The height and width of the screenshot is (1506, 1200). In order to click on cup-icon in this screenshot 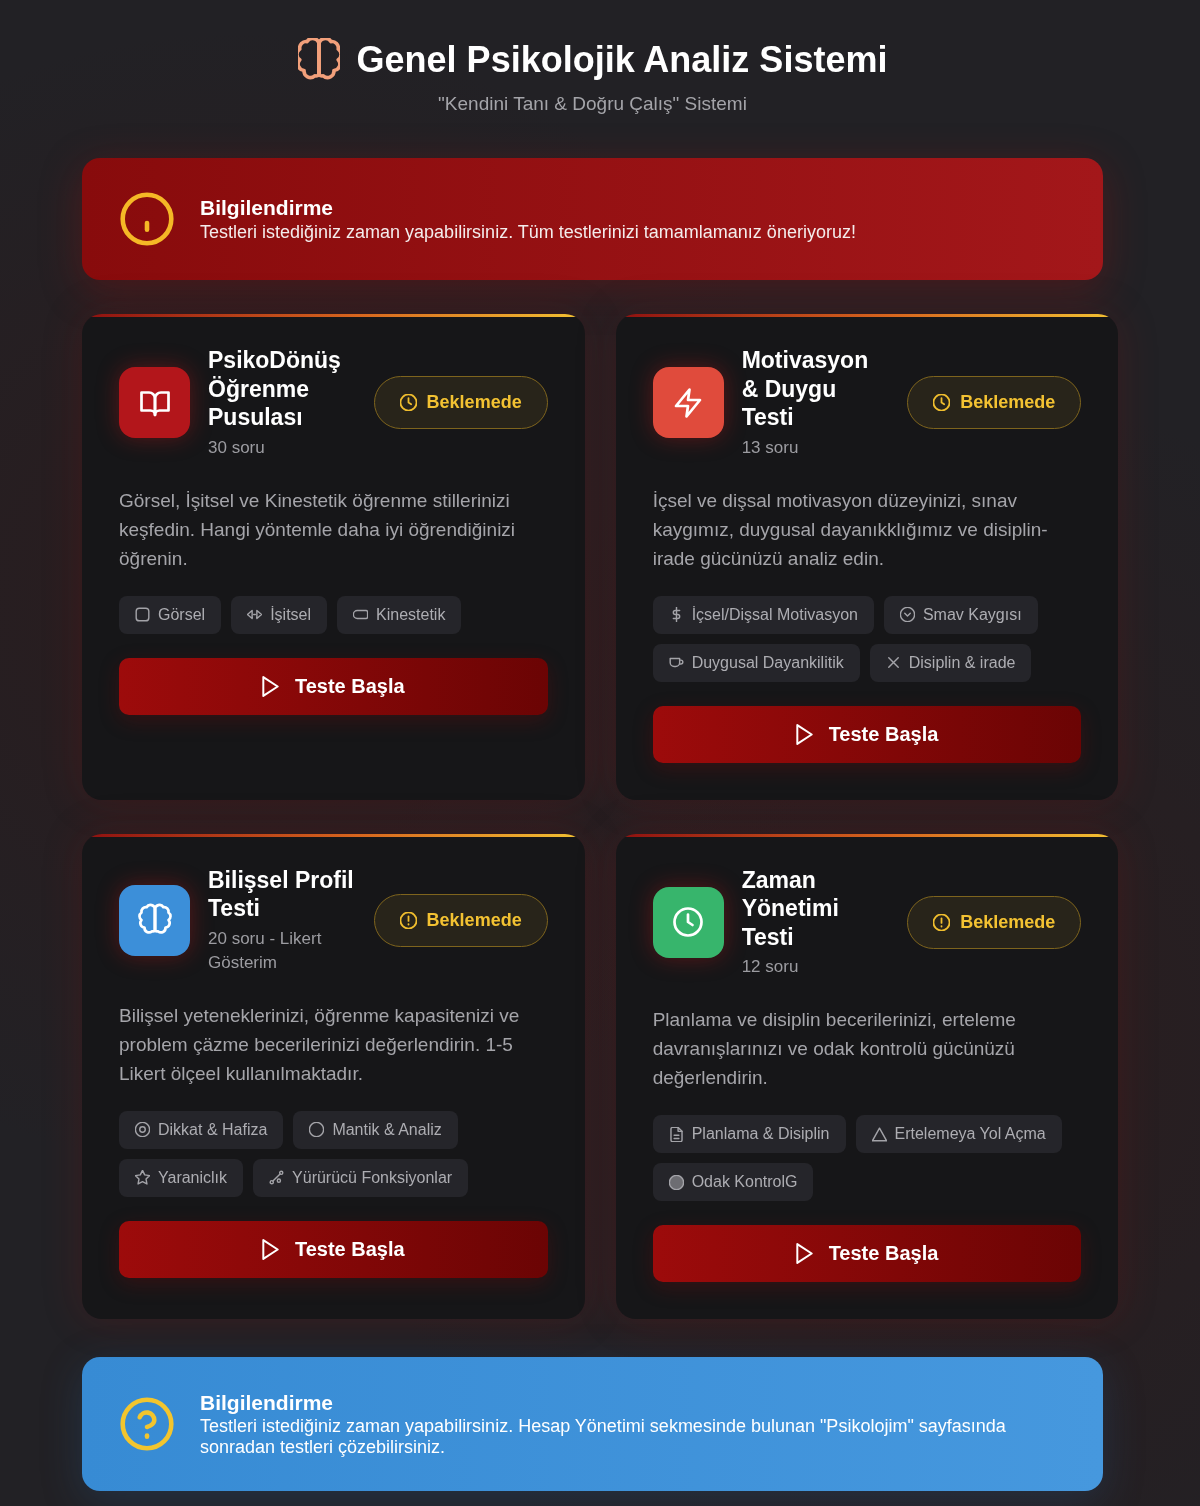, I will do `click(676, 662)`.